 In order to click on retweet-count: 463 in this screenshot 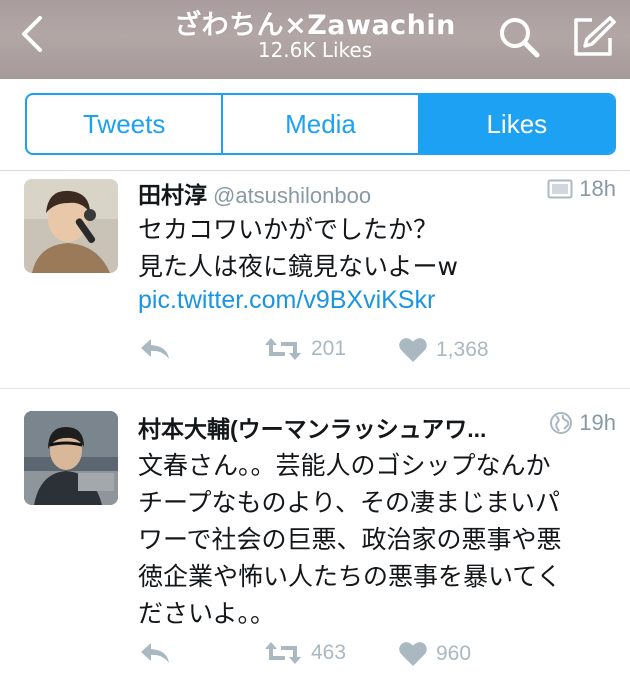, I will do `click(329, 652)`.